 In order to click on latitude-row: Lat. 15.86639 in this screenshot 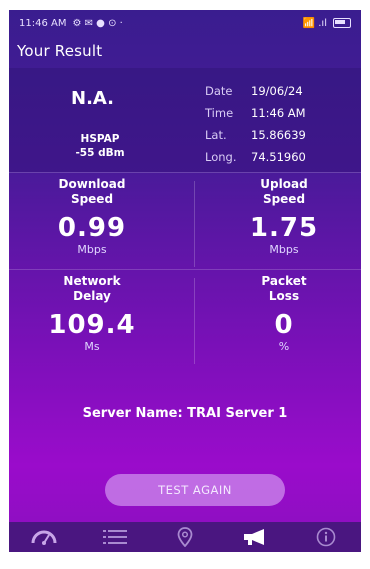, I will do `click(255, 135)`.